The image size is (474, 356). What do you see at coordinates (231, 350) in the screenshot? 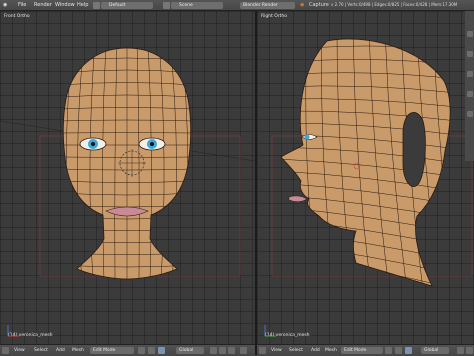
I see `face-select-icon` at bounding box center [231, 350].